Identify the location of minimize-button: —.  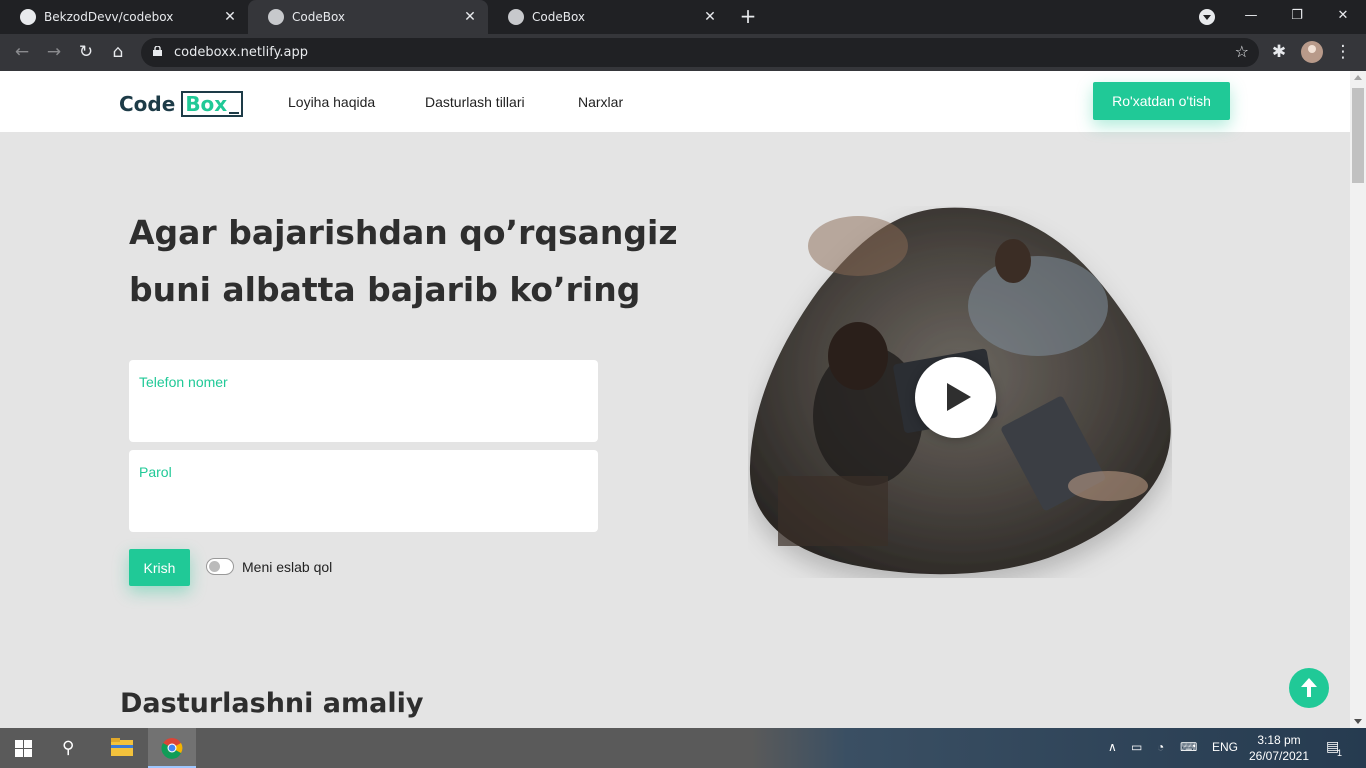
(1251, 17).